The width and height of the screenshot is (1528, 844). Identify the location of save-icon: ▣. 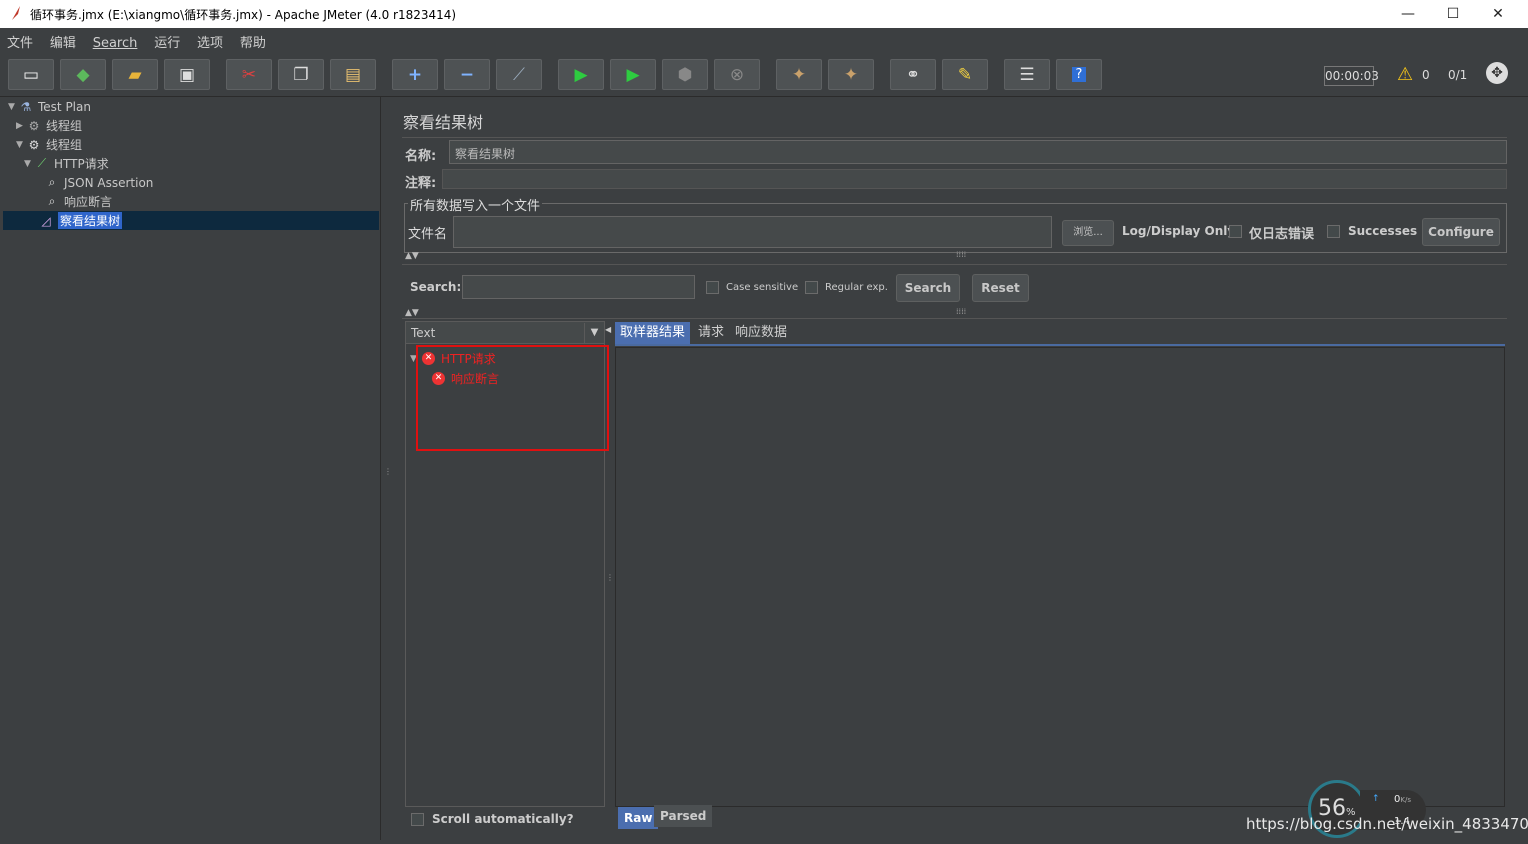
(187, 74).